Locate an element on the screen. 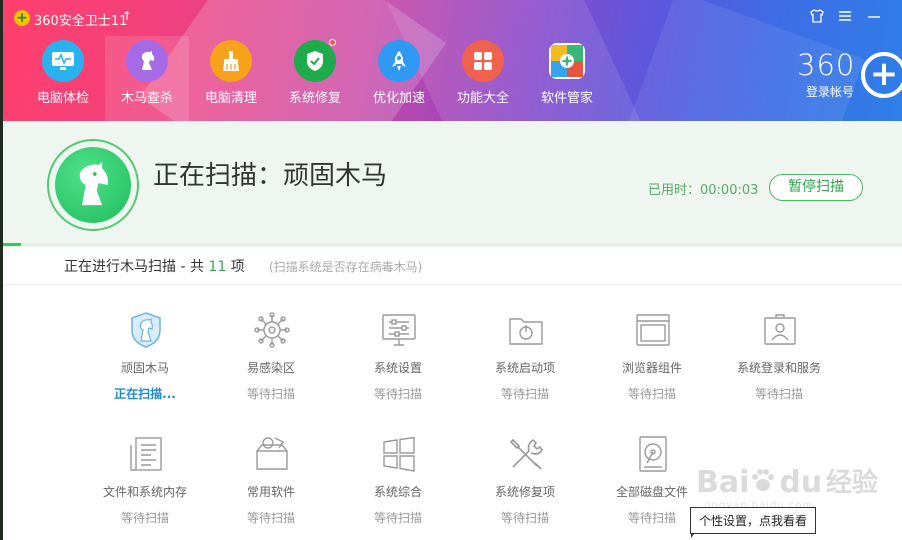  nav-item-checkup: 电脑体检 is located at coordinates (63, 78).